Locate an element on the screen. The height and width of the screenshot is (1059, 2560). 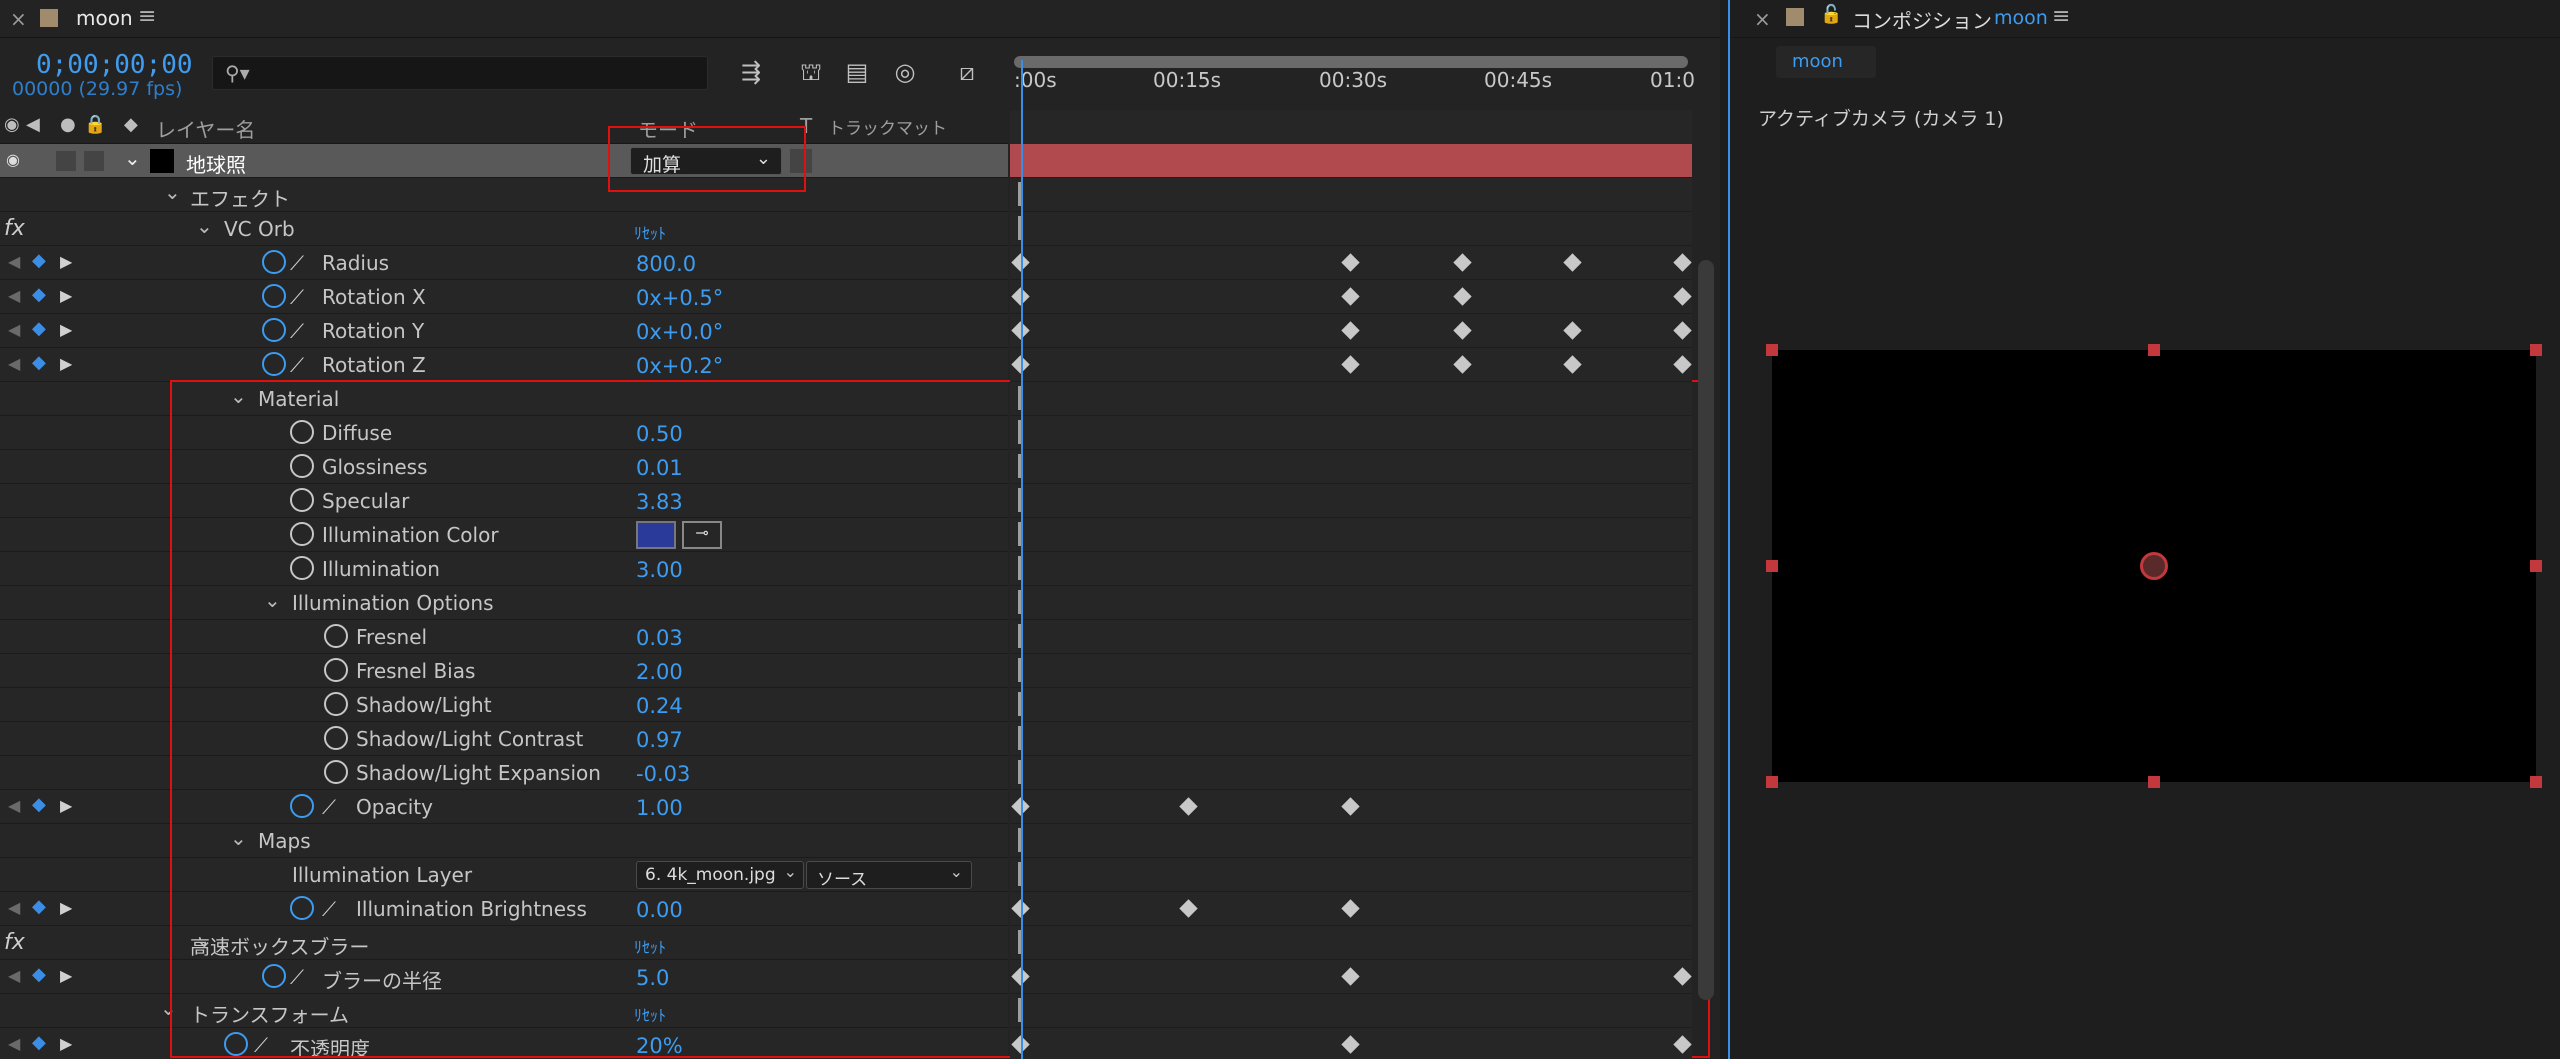
property-row: ◀ ◆ ▶ ⟋ Rotation Y 0x+0.0° is located at coordinates (504, 331).